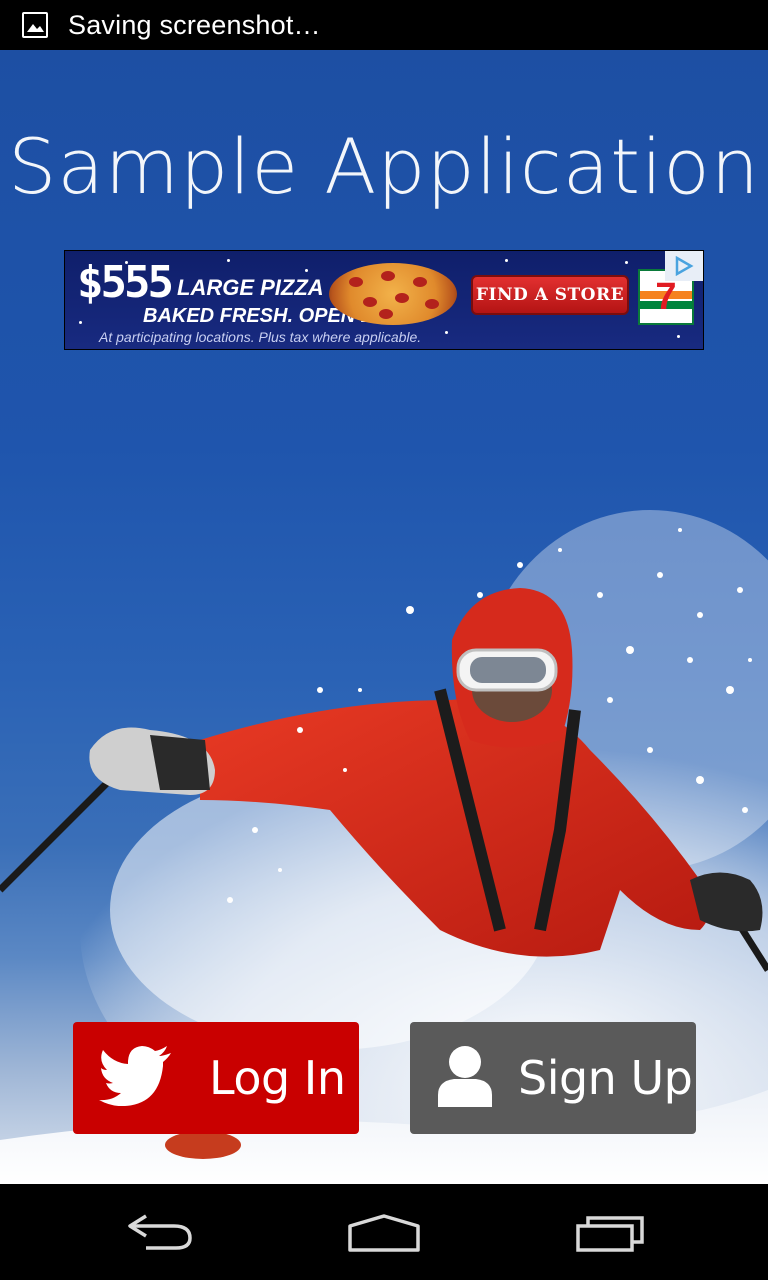  Describe the element at coordinates (605, 1078) in the screenshot. I see `signup-label: Sign Up` at that location.